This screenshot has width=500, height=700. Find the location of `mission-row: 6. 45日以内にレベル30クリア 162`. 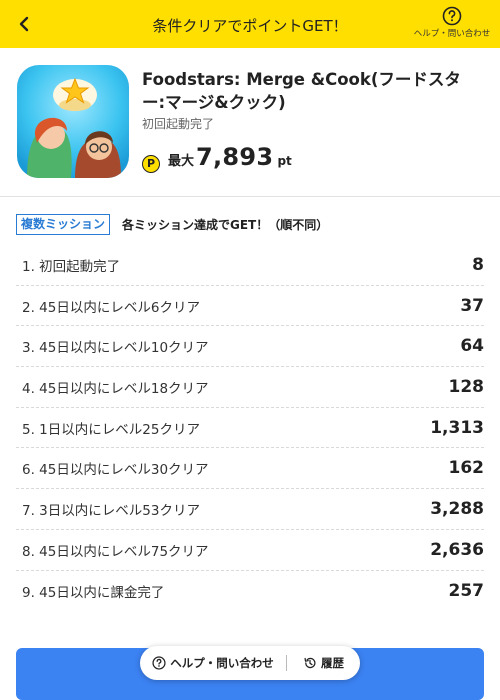

mission-row: 6. 45日以内にレベル30クリア 162 is located at coordinates (250, 469).